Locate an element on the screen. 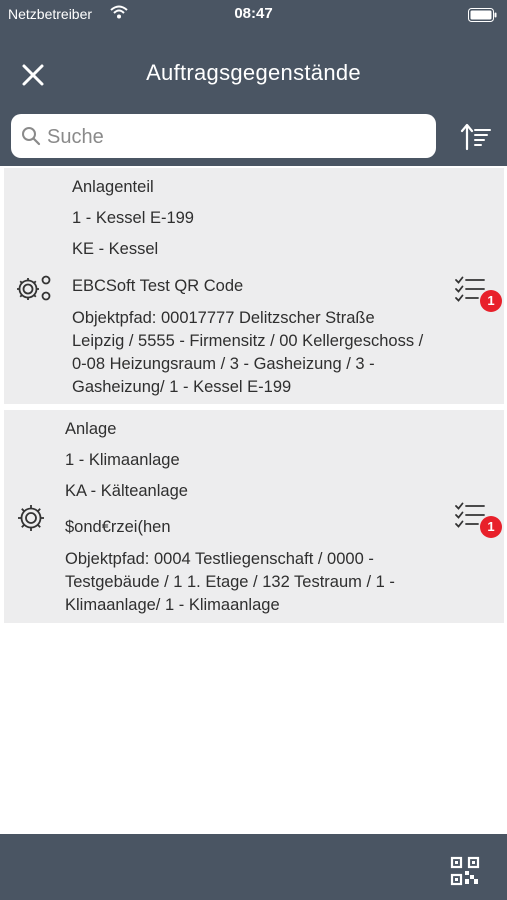 This screenshot has width=507, height=900. search-icon is located at coordinates (31, 138).